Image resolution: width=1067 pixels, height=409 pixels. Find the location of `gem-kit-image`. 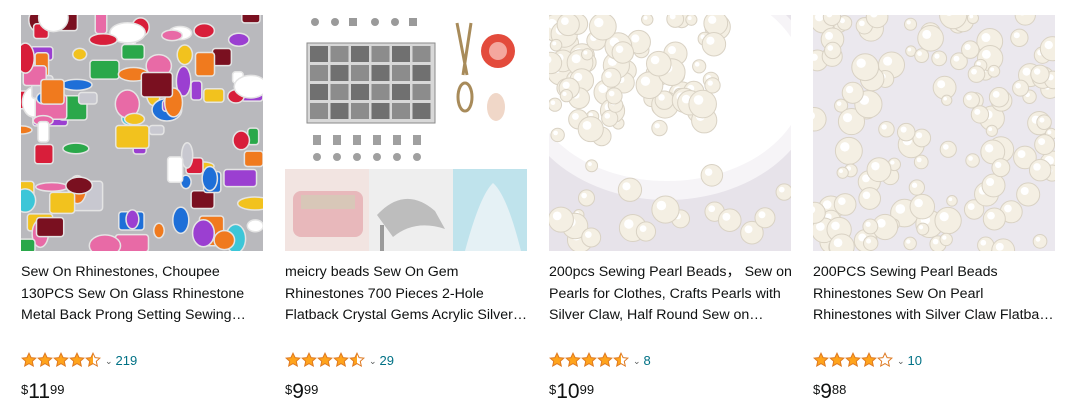

gem-kit-image is located at coordinates (406, 133).